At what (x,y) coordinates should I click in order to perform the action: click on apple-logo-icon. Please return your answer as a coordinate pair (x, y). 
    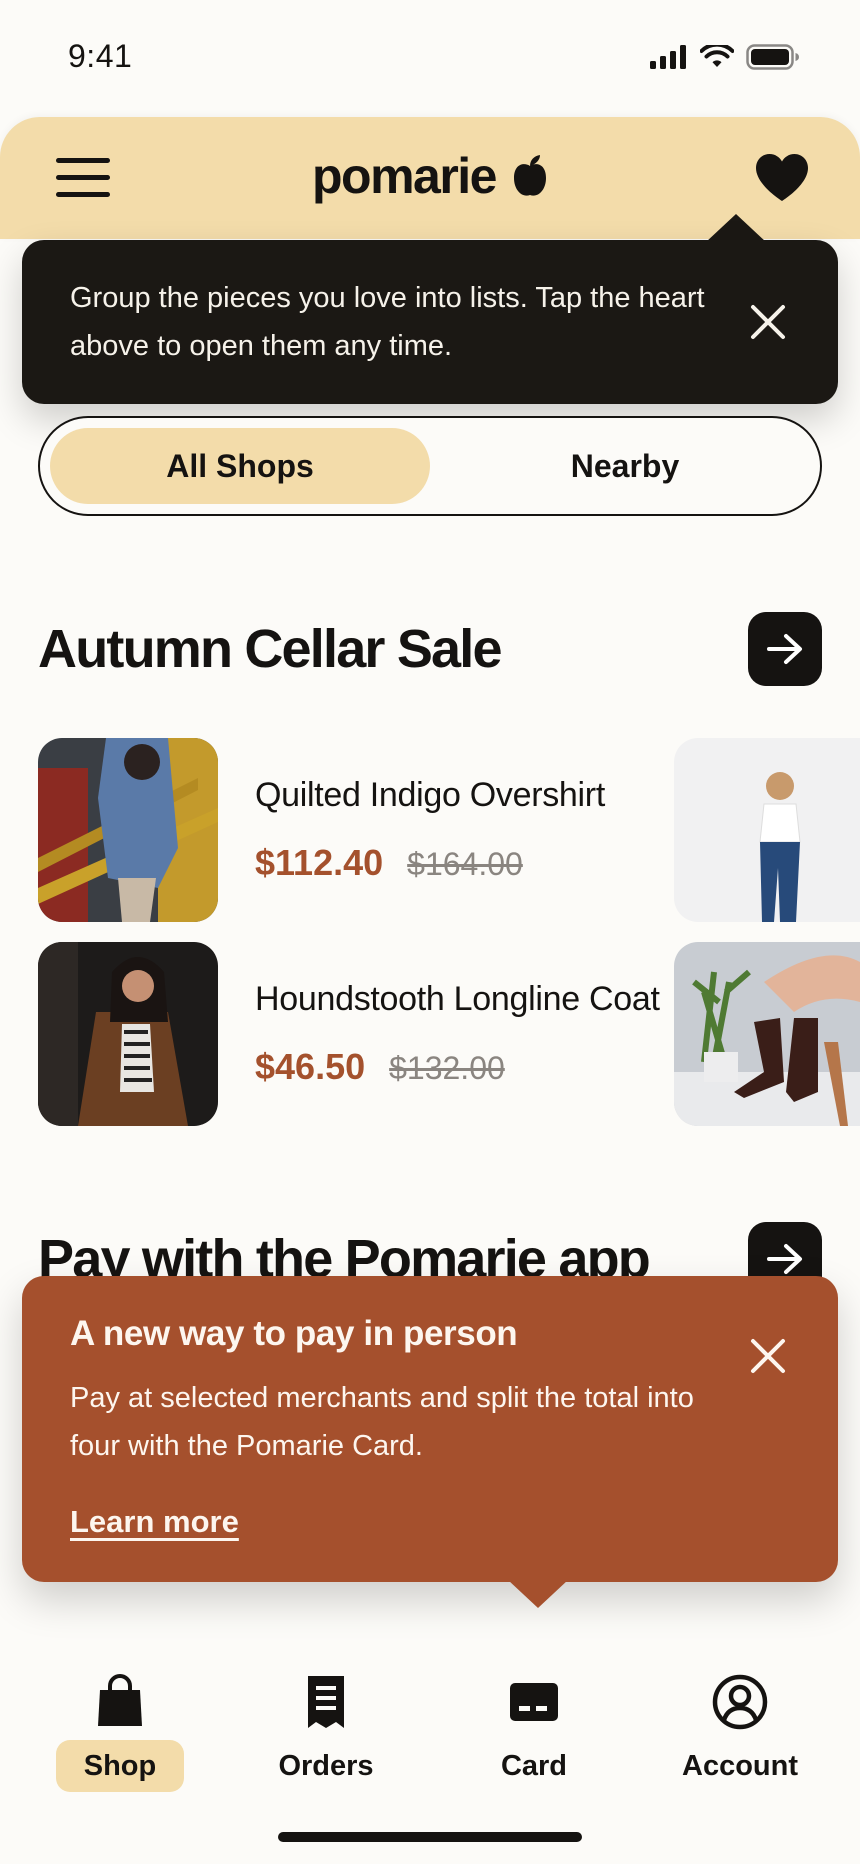
    Looking at the image, I should click on (530, 175).